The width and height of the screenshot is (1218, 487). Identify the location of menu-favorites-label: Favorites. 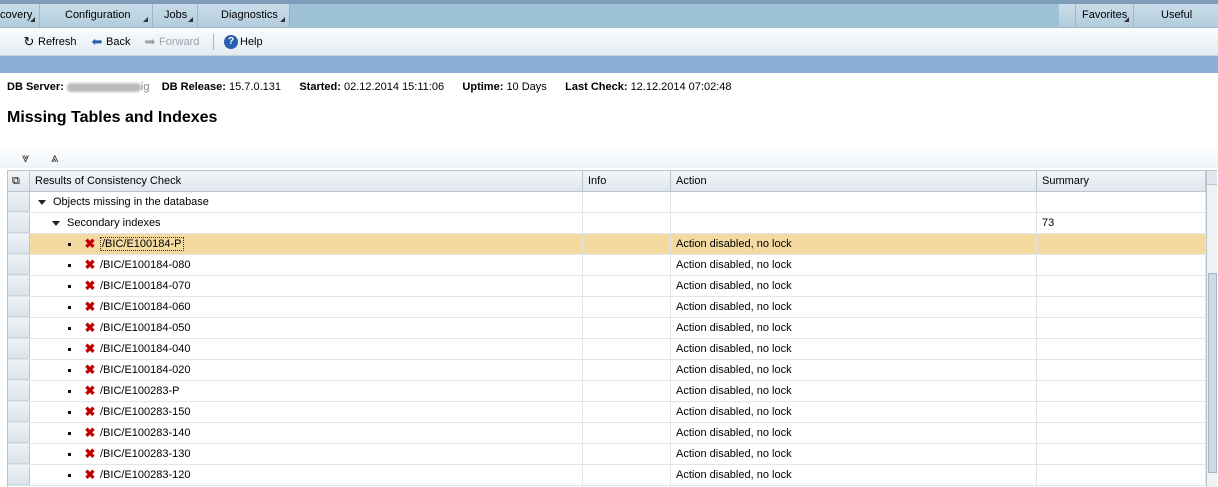
(1105, 15).